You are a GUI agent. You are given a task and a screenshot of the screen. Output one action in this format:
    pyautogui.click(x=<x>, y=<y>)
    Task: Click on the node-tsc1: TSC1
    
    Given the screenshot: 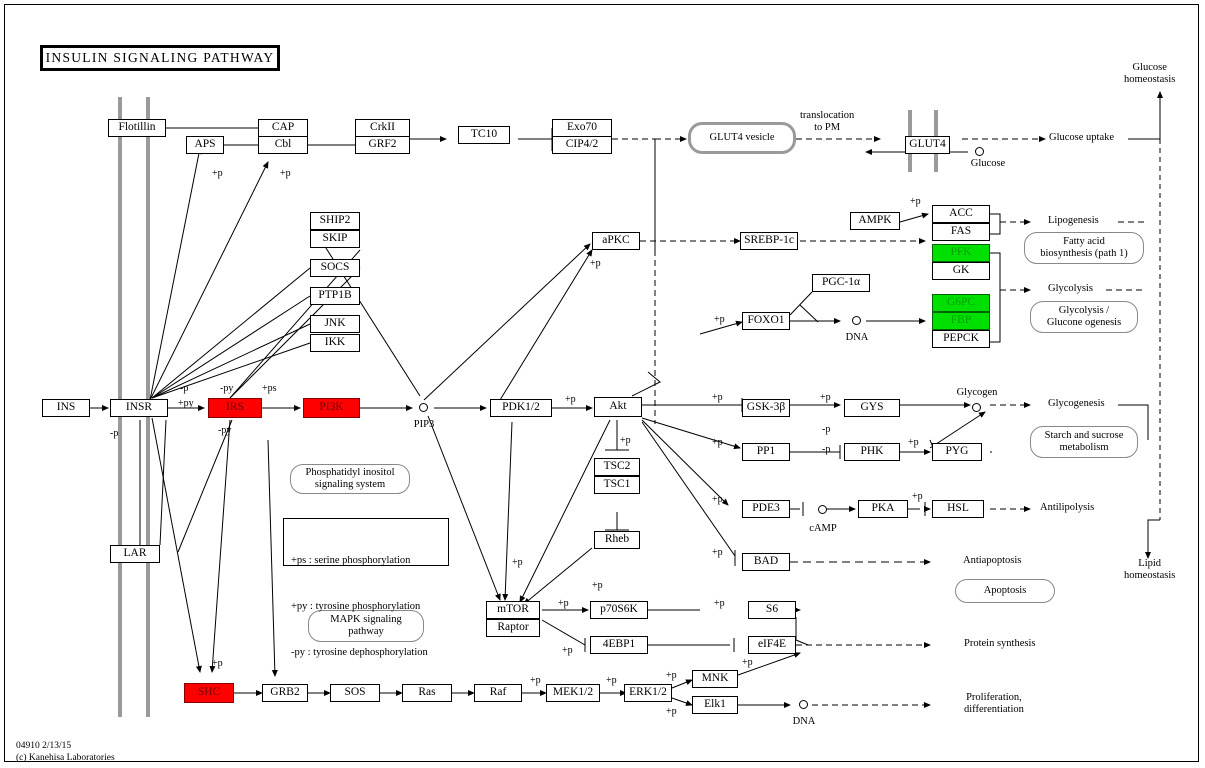 What is the action you would take?
    pyautogui.click(x=617, y=485)
    